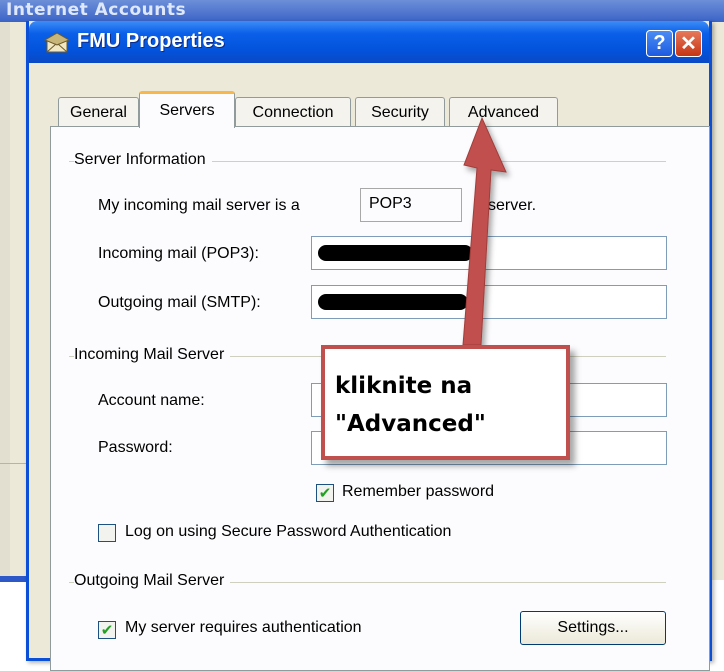 The height and width of the screenshot is (671, 724). I want to click on background-window-title: Internet Accounts, so click(96, 10).